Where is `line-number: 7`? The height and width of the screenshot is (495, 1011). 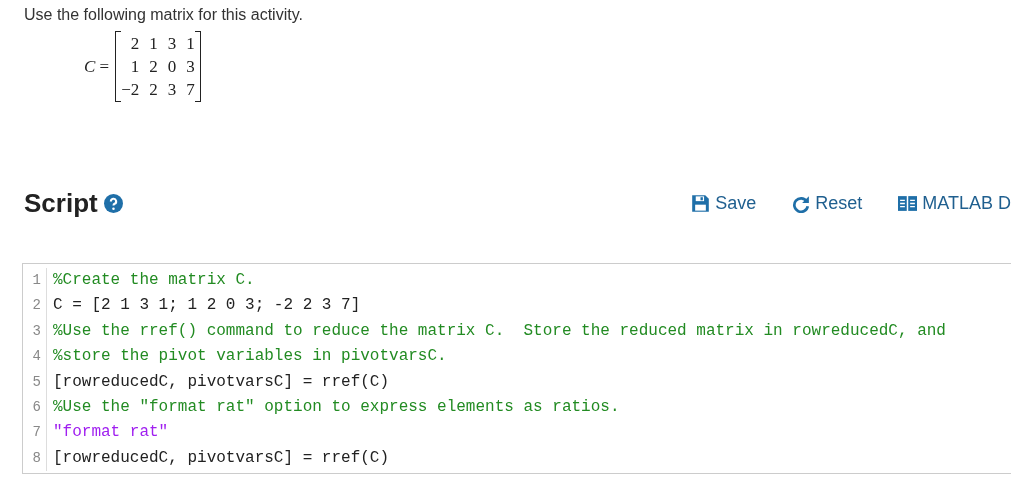 line-number: 7 is located at coordinates (35, 433).